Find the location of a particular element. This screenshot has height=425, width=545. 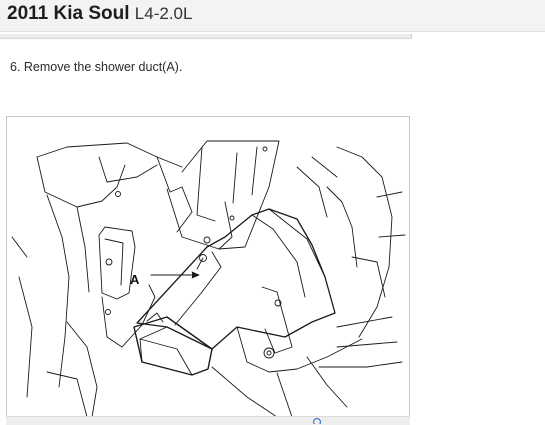

section-divider is located at coordinates (206, 36).